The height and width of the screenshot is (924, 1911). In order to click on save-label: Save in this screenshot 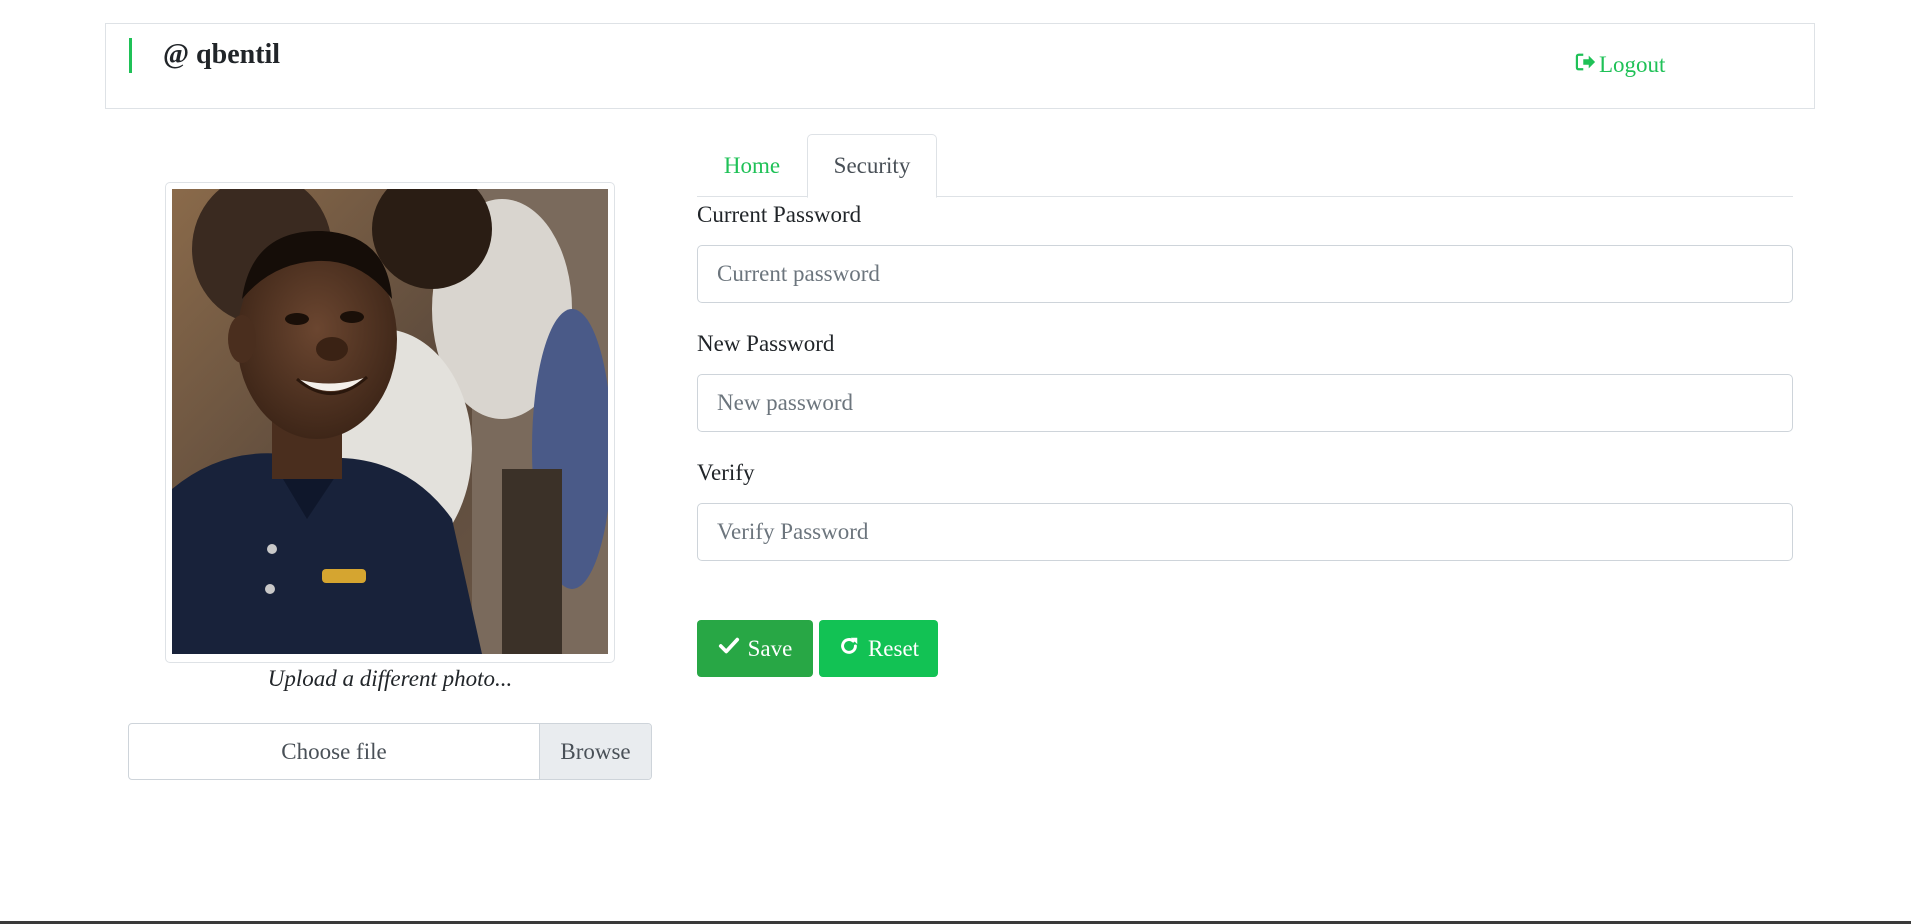, I will do `click(770, 648)`.